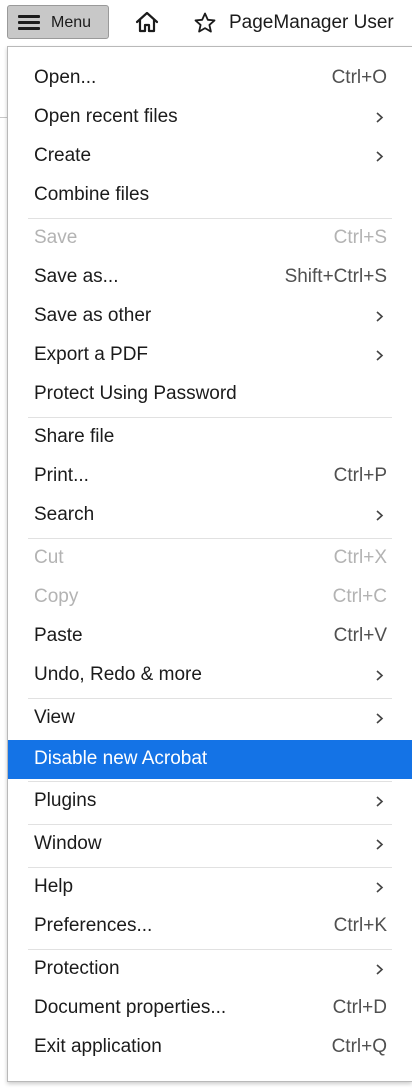 This screenshot has width=412, height=1089. What do you see at coordinates (359, 1046) in the screenshot?
I see `menu-item-shortcut: Ctrl+Q` at bounding box center [359, 1046].